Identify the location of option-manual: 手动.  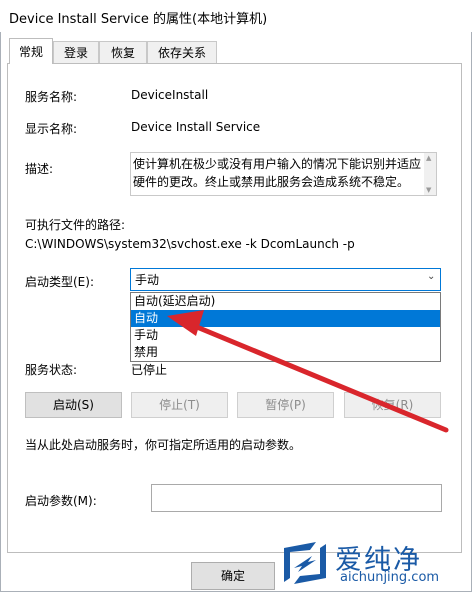
(285, 335).